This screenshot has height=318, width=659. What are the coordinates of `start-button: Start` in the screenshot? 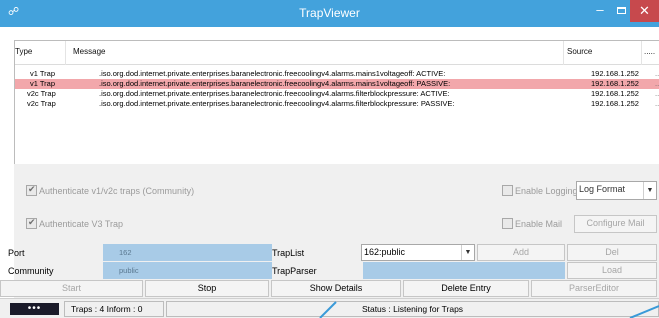 It's located at (71, 288).